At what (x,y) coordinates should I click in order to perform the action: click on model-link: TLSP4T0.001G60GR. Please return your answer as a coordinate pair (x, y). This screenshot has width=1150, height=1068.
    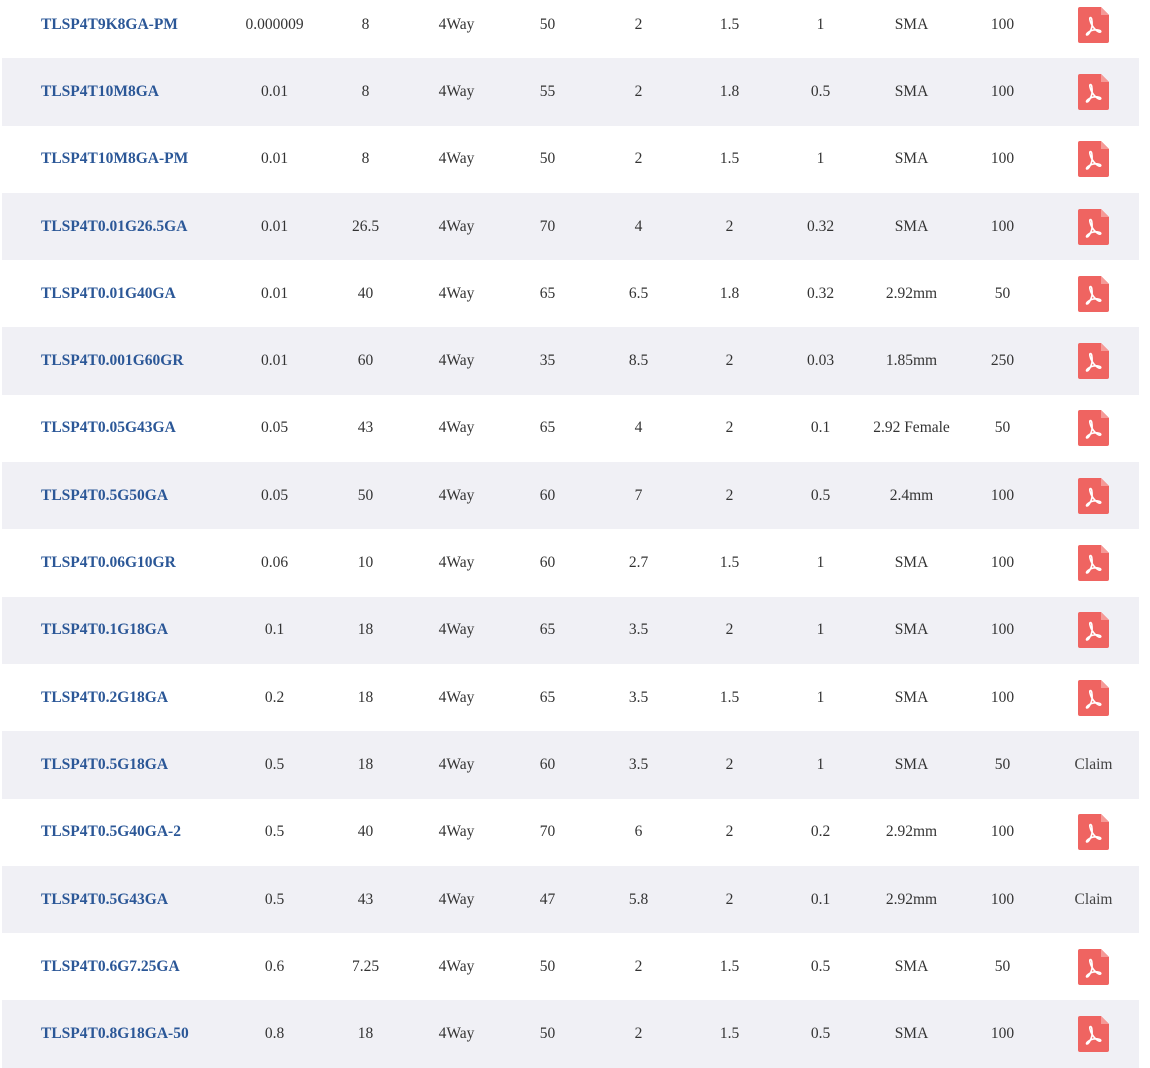
    Looking at the image, I should click on (115, 361).